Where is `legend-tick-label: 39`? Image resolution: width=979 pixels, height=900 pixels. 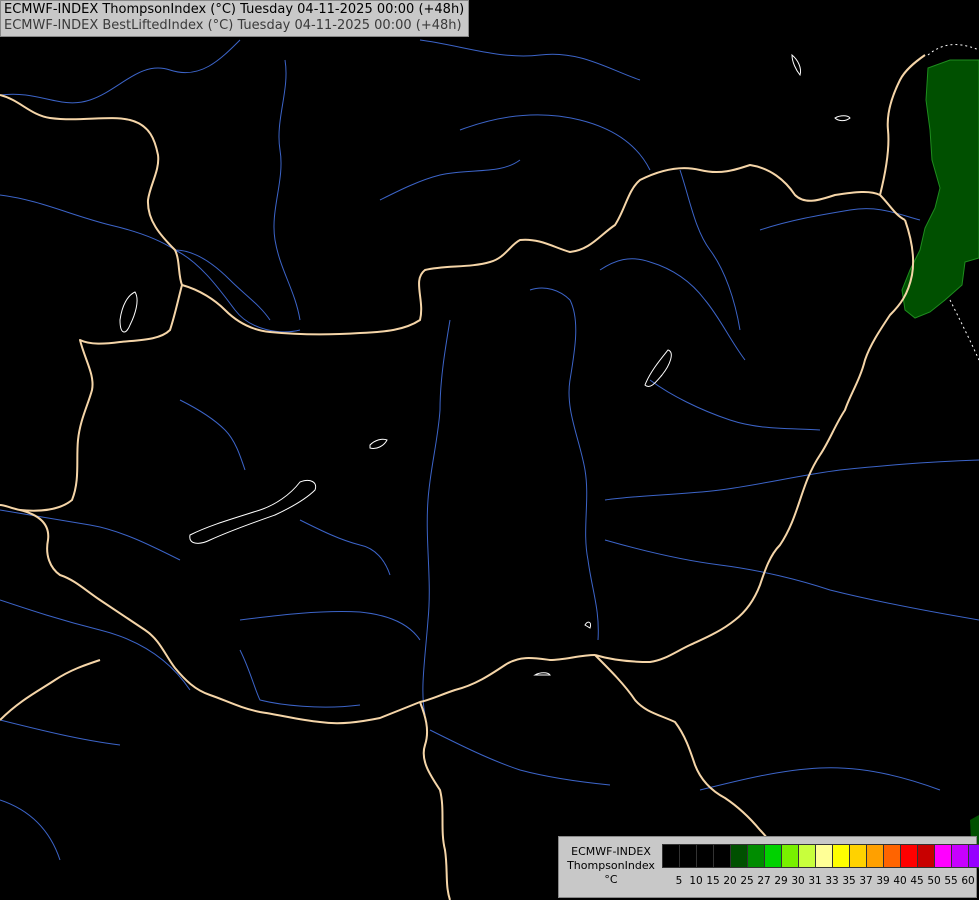
legend-tick-label: 39 is located at coordinates (883, 881).